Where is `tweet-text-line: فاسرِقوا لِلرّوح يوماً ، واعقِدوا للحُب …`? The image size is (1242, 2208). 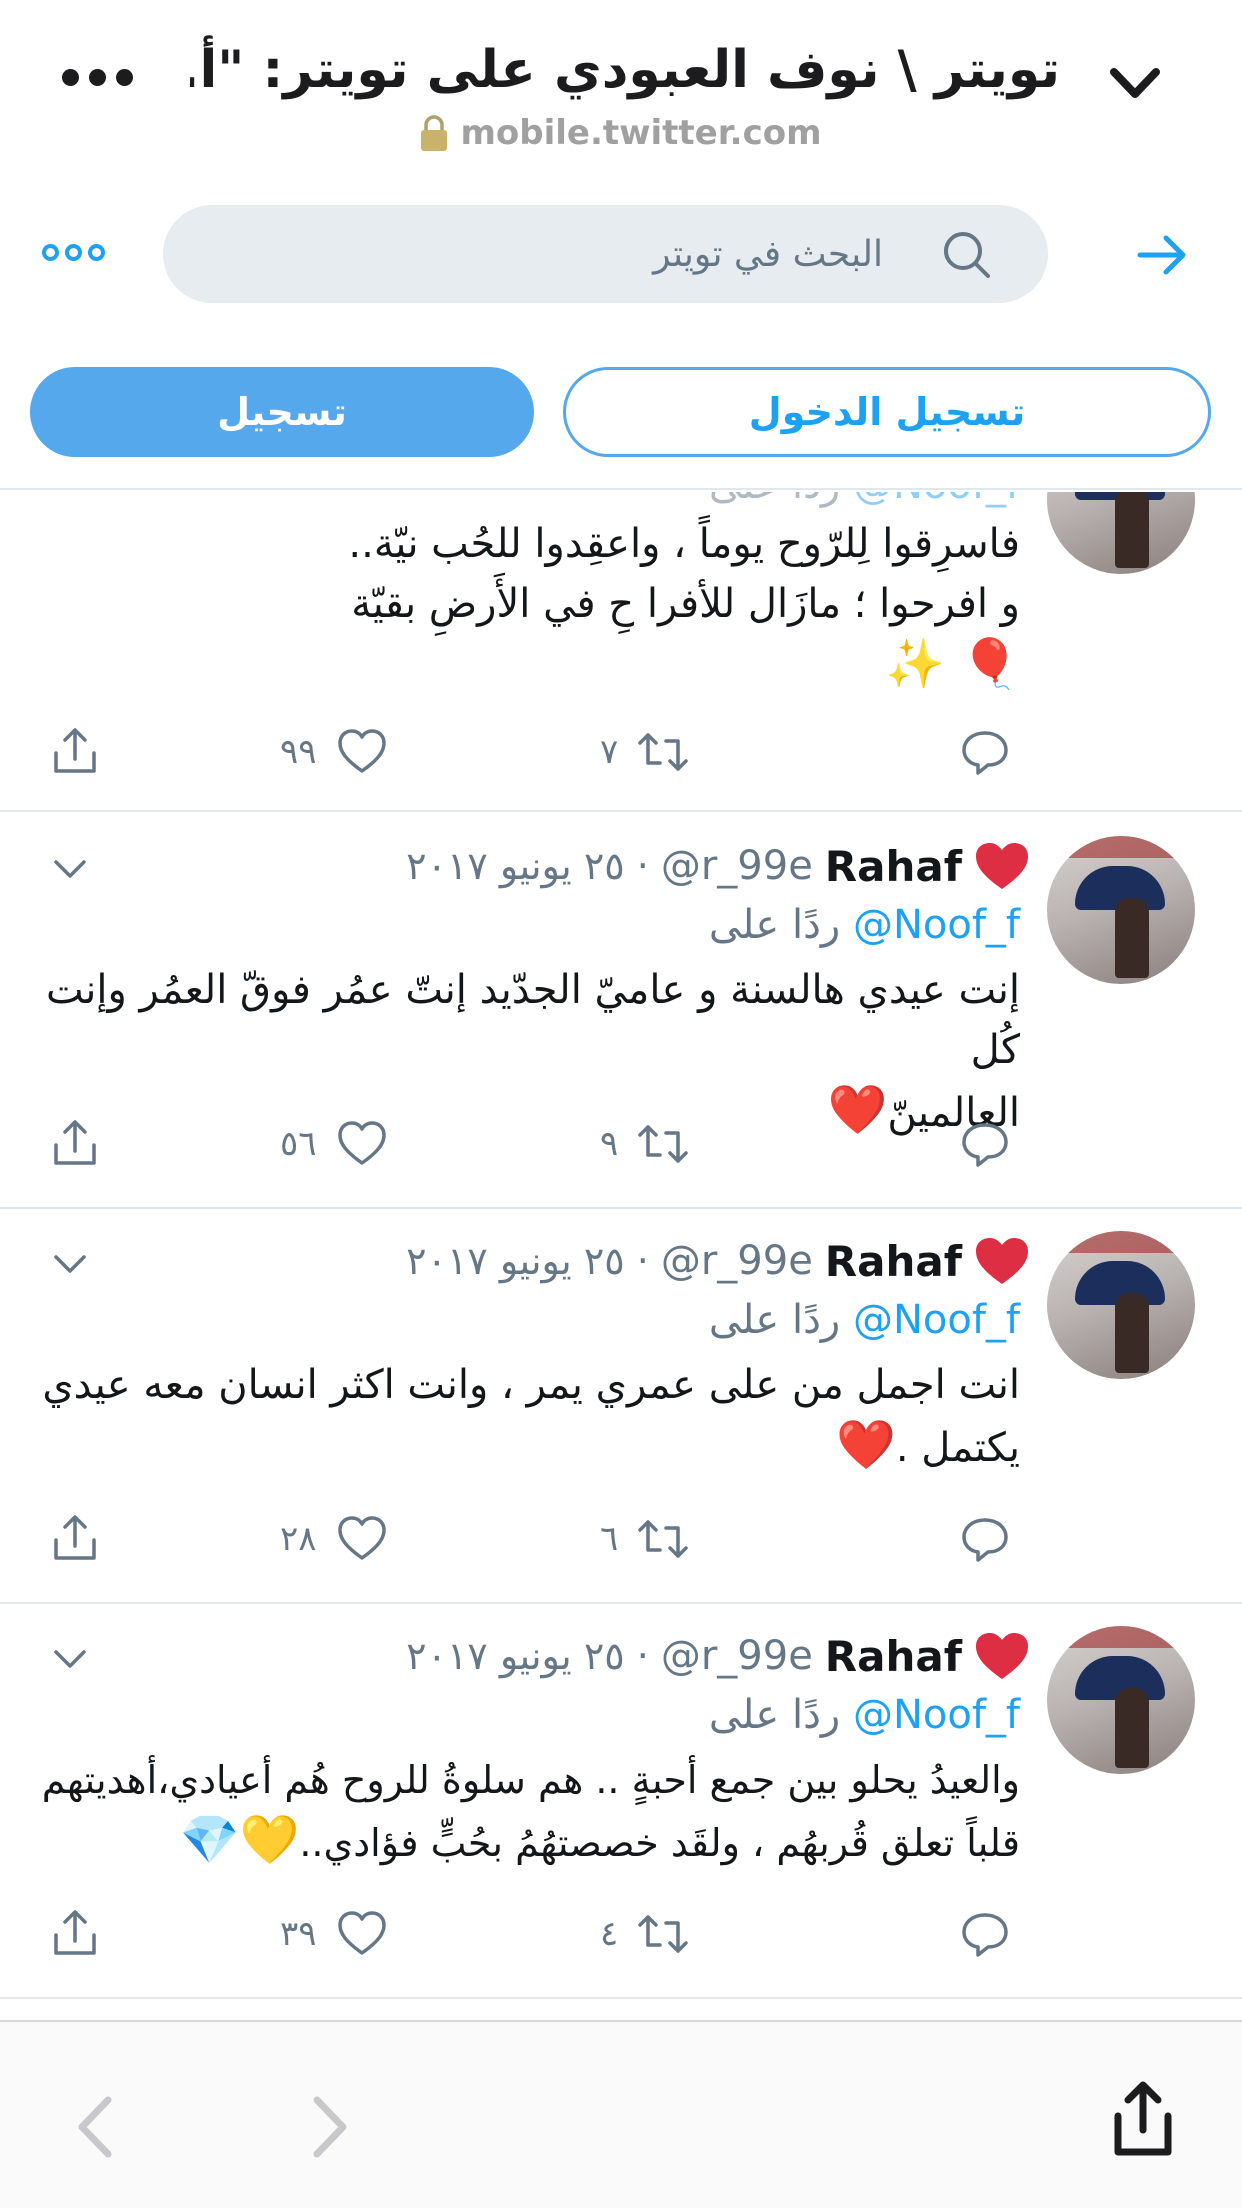
tweet-text-line: فاسرِقوا لِلرّوح يوماً ، واعقِدوا للحُب … is located at coordinates (684, 544).